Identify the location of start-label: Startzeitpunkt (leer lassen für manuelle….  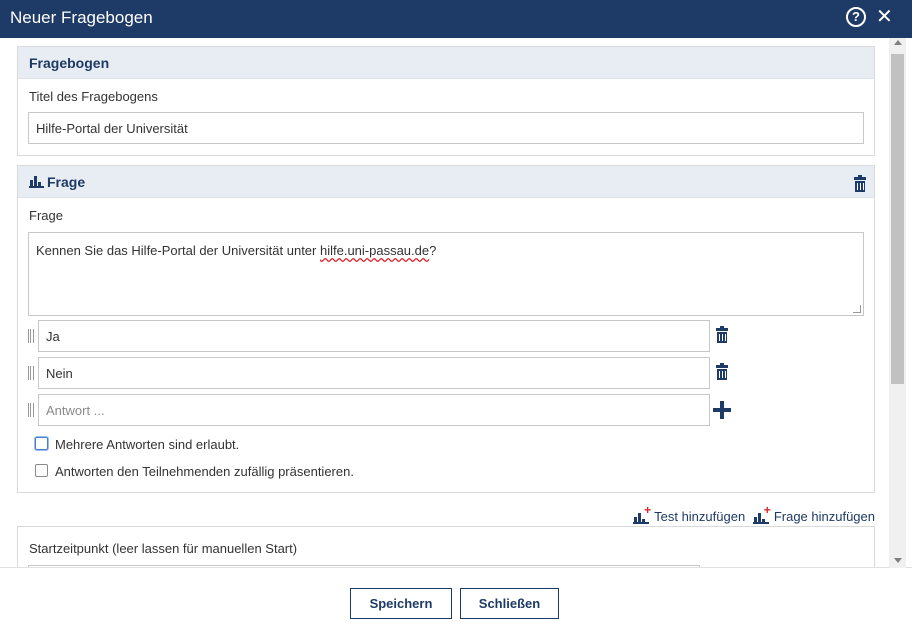
(163, 548).